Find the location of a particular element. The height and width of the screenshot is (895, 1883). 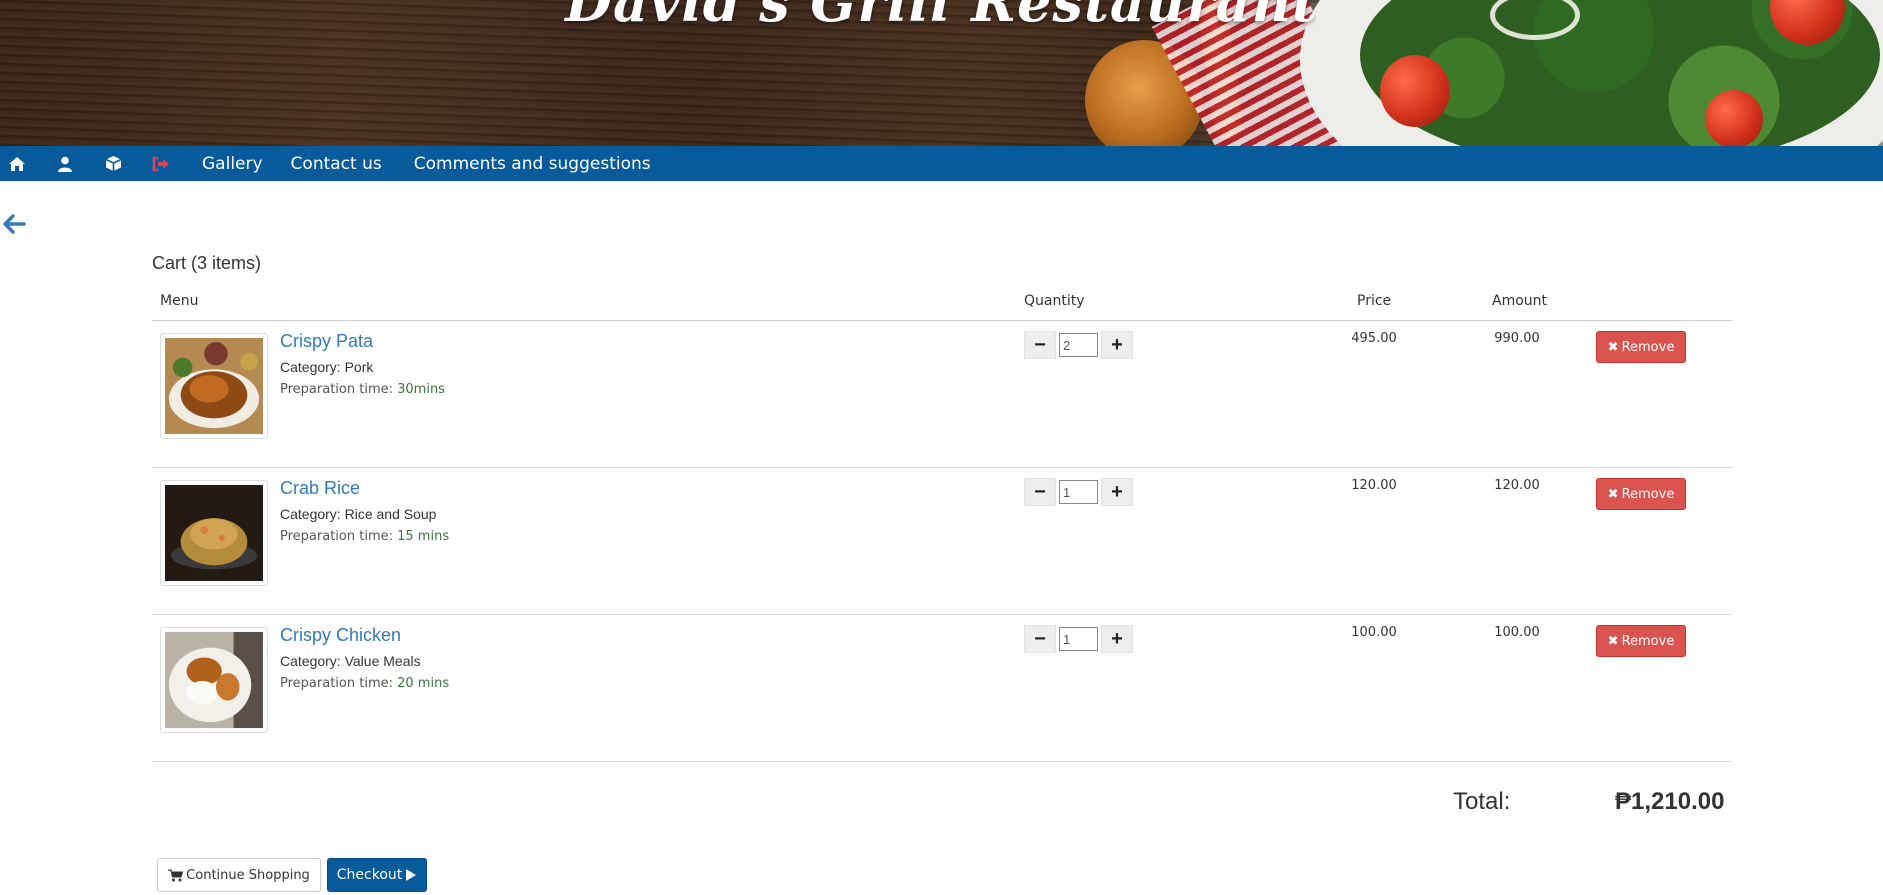

item-amount: 120.00 is located at coordinates (1517, 485).